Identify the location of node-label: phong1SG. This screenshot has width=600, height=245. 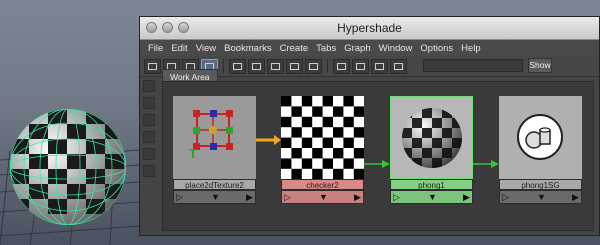
(540, 184).